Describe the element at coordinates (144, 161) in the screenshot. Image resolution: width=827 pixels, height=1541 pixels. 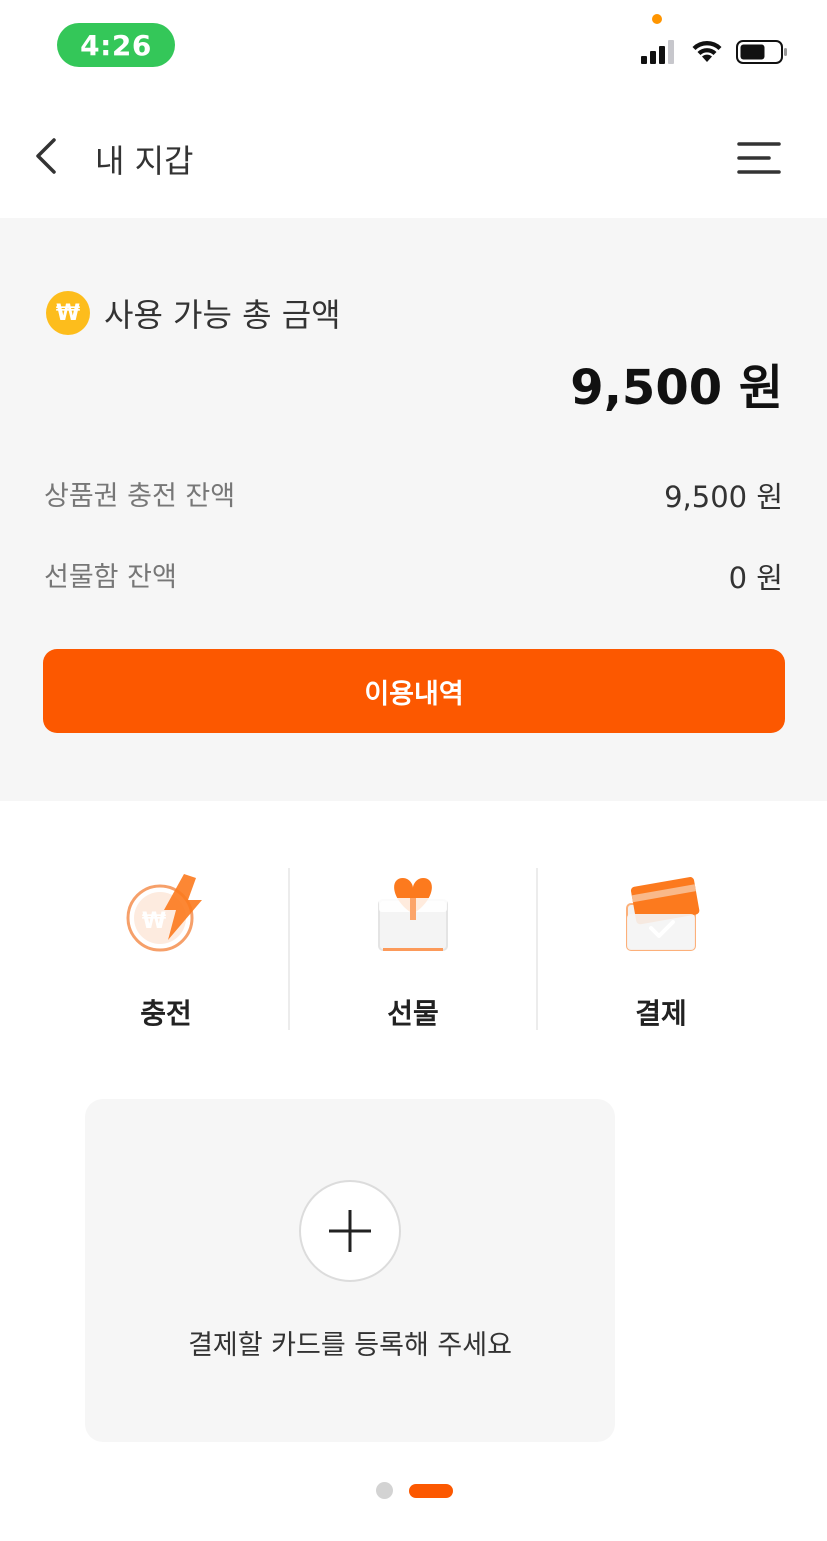
I see `page-title: 내 지갑` at that location.